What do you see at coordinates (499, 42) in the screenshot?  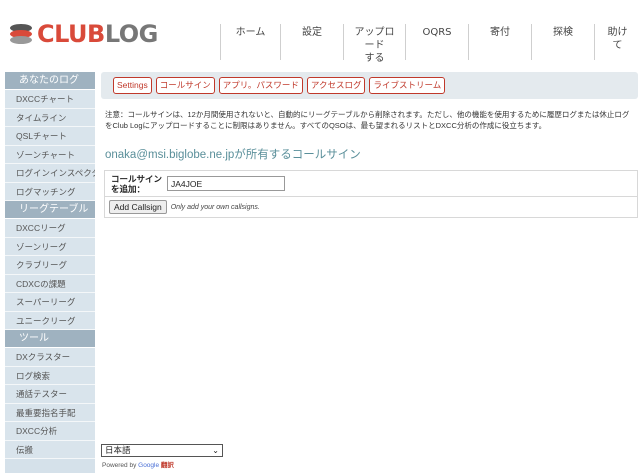 I see `nav-donate: 寄付` at bounding box center [499, 42].